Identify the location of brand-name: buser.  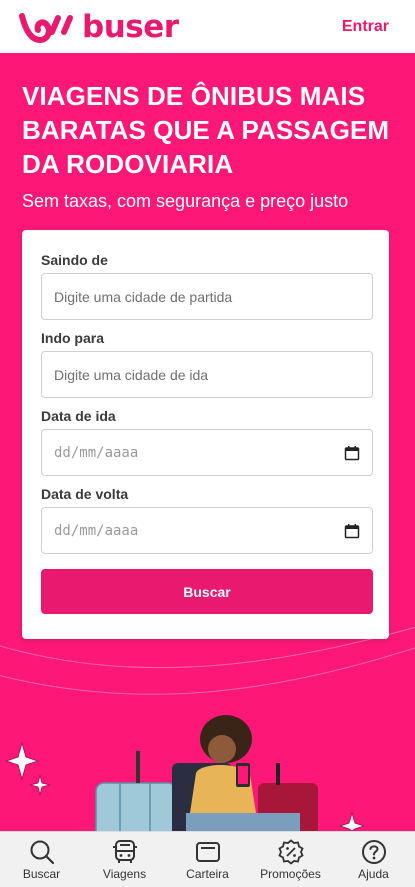
(130, 26).